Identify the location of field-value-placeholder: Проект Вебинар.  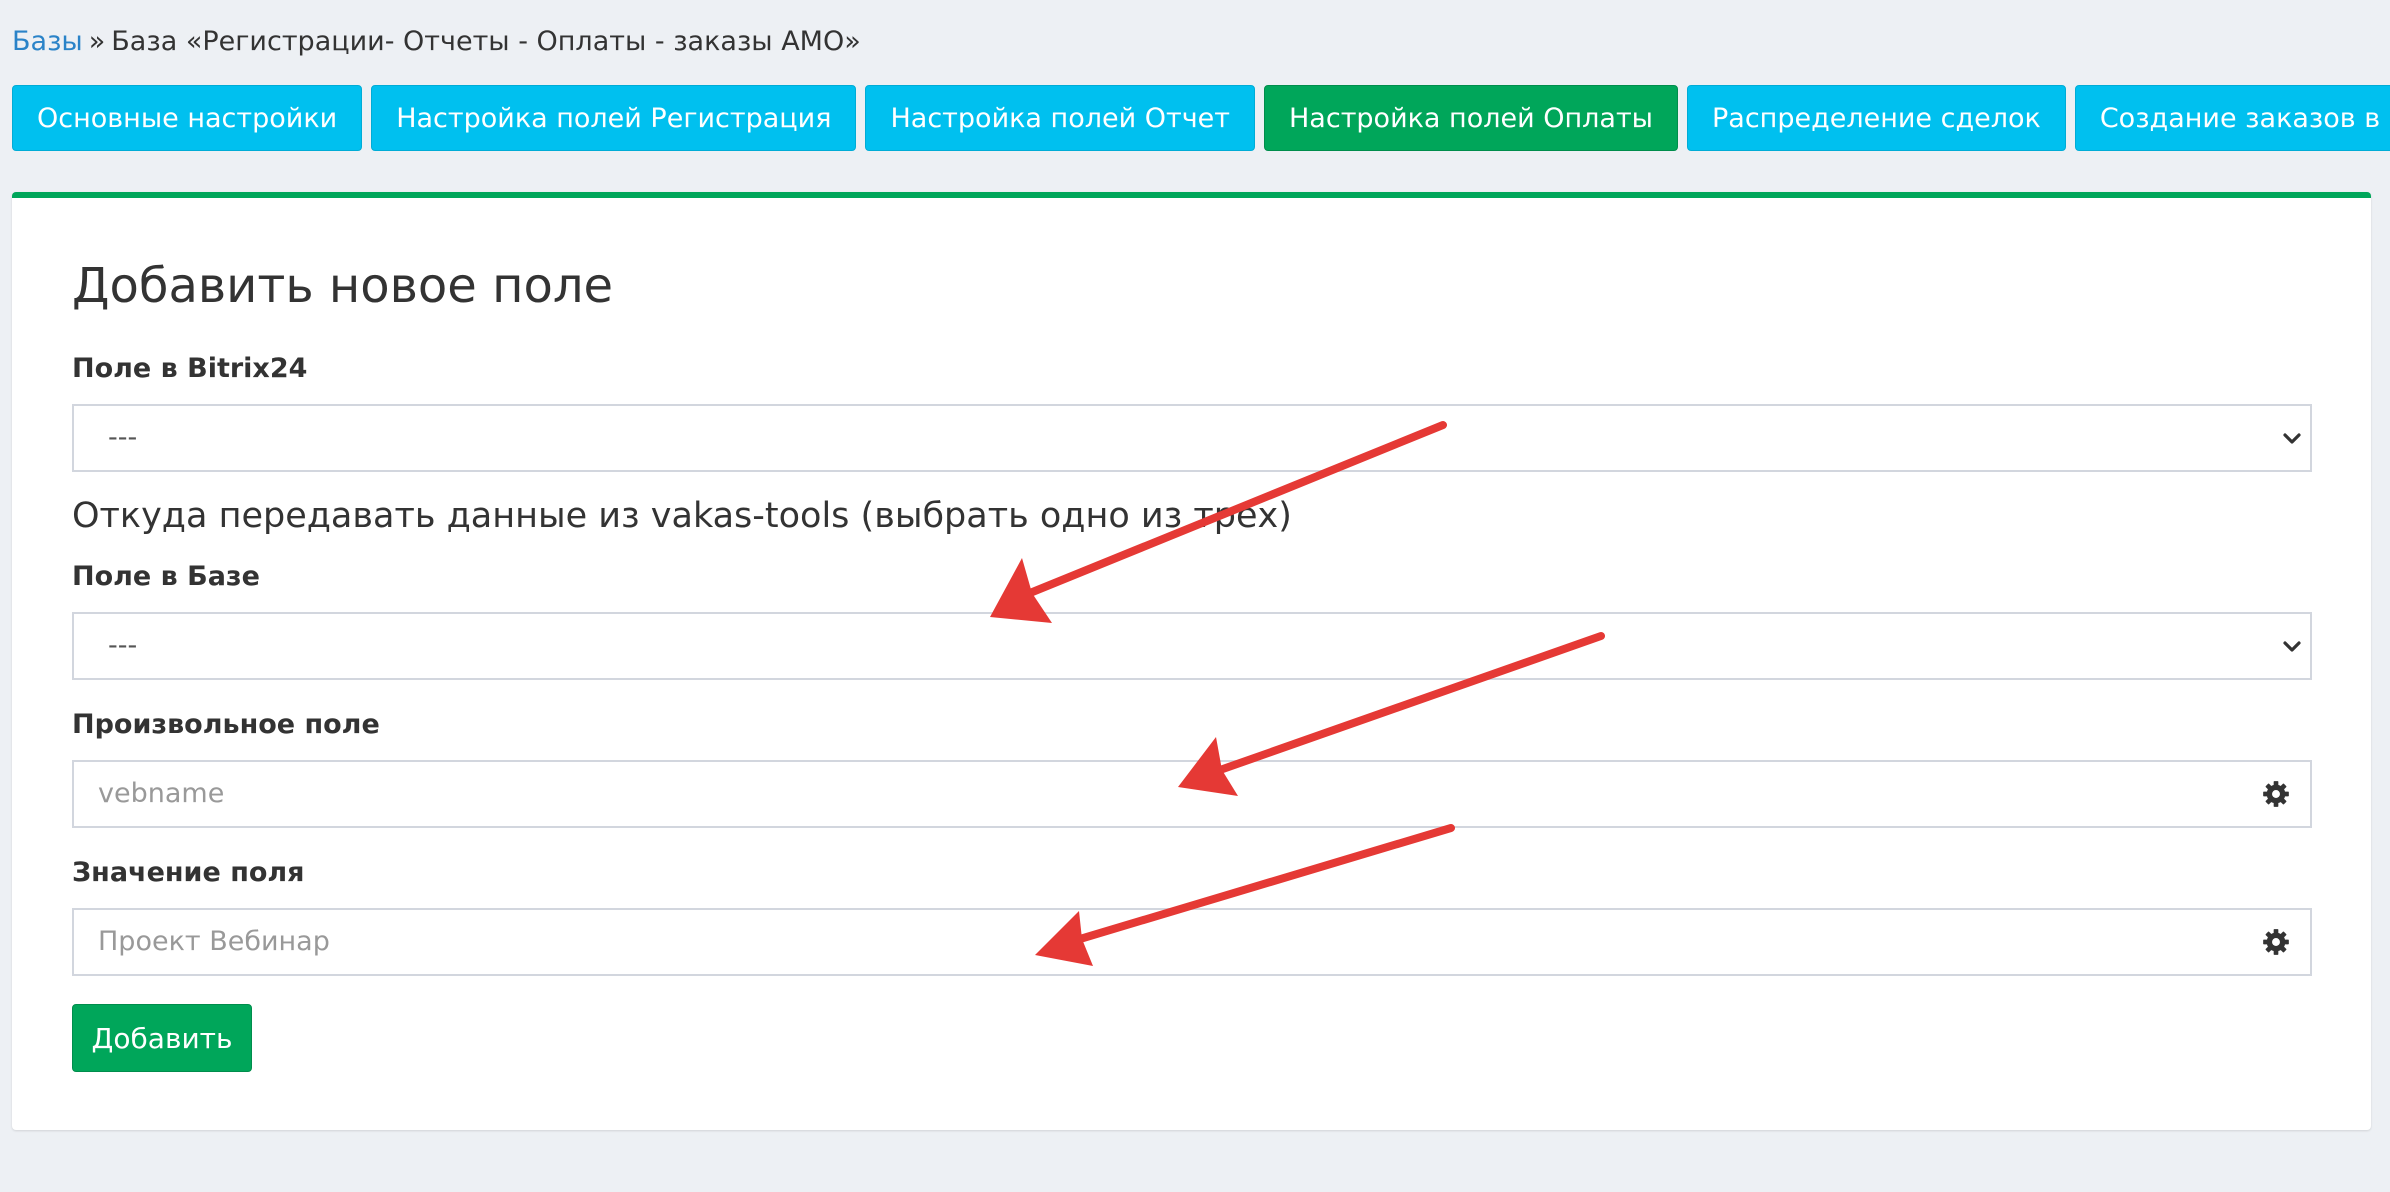
(214, 941).